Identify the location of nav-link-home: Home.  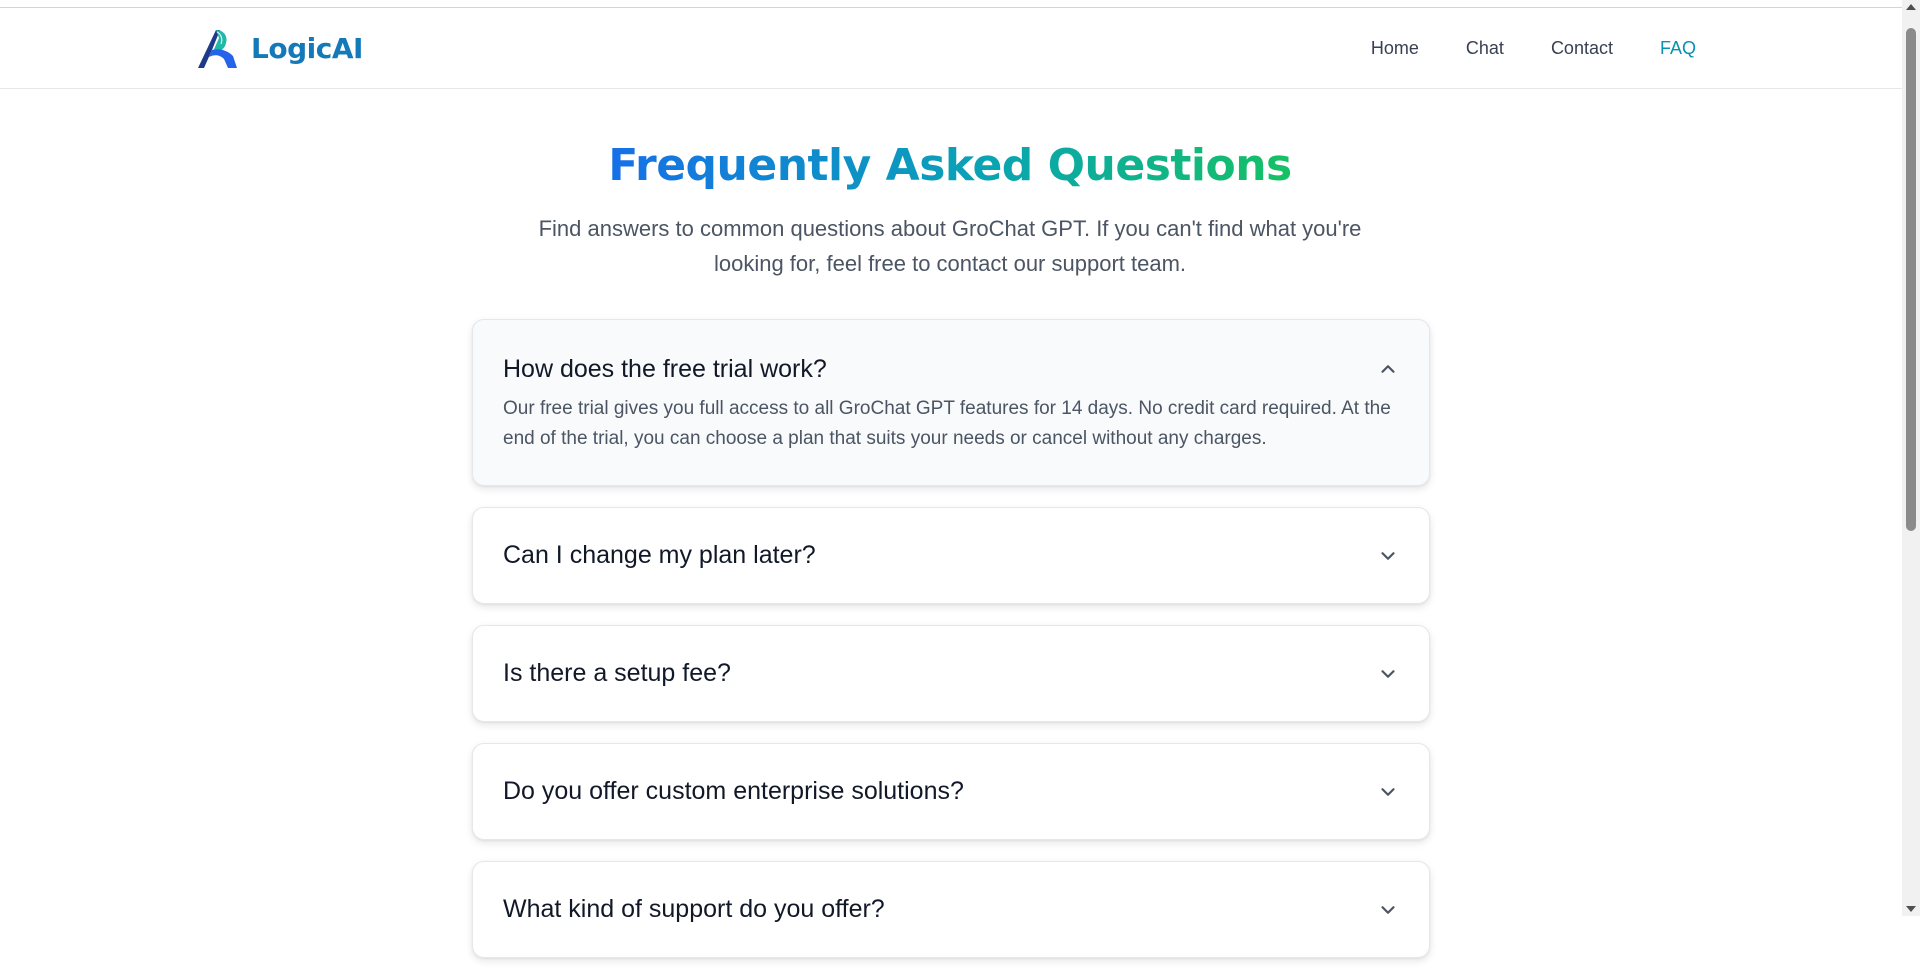
(1395, 48).